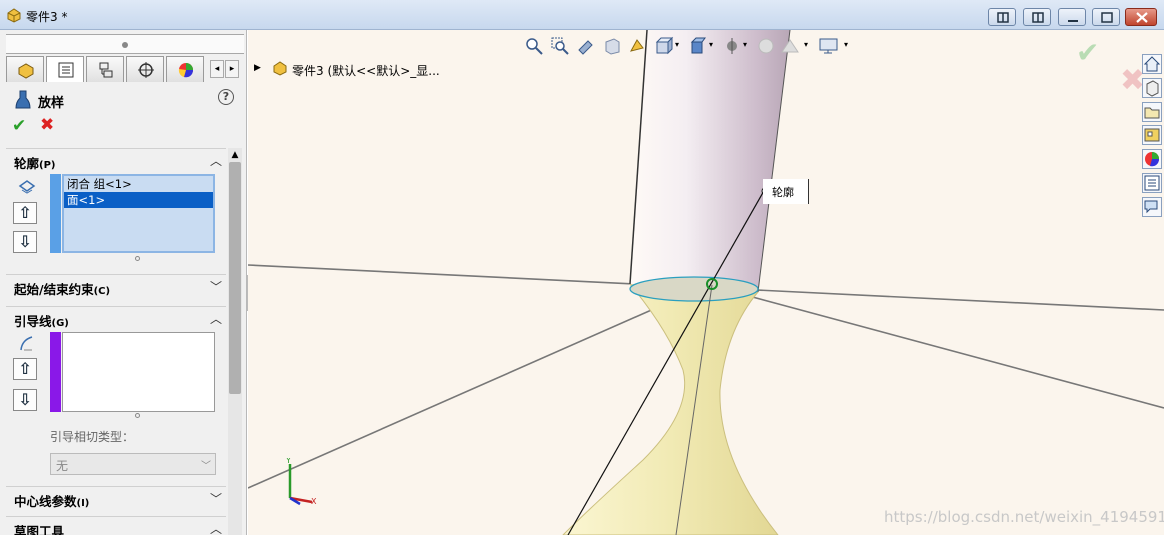  I want to click on heads-up-view-toolbar: ▾ ▾ ▾ ▾ ▾, so click(704, 46).